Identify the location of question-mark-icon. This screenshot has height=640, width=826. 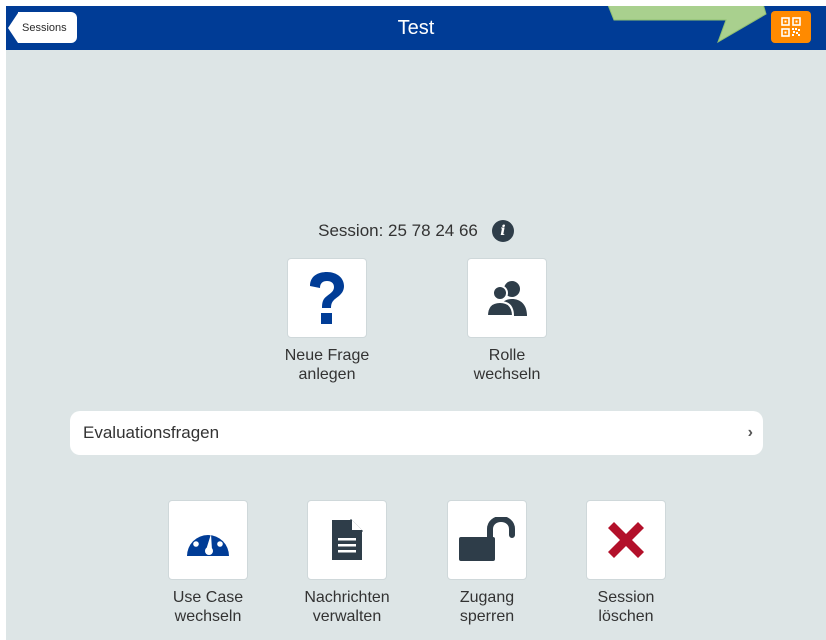
(327, 298).